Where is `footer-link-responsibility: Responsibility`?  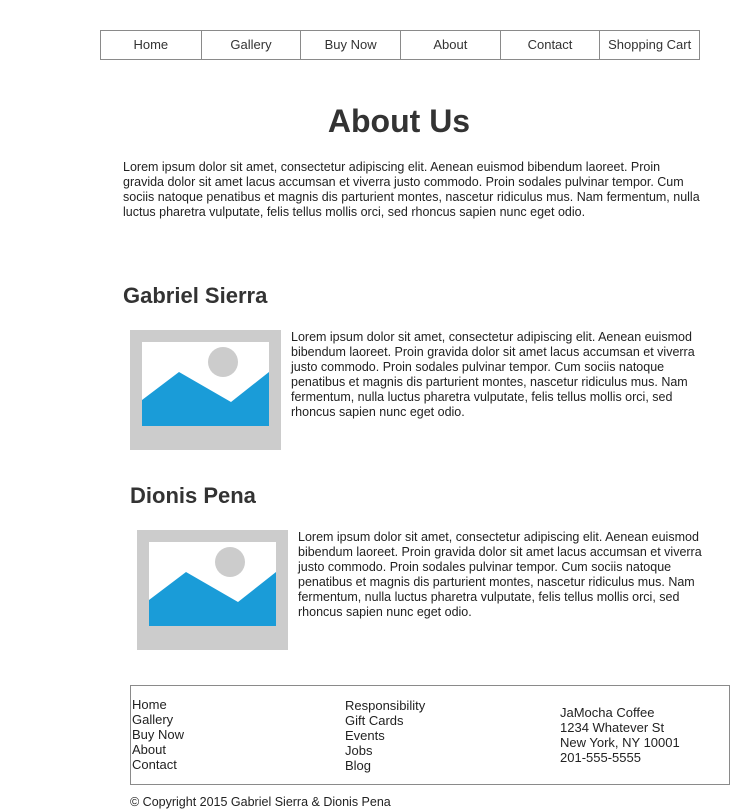
footer-link-responsibility: Responsibility is located at coordinates (385, 705).